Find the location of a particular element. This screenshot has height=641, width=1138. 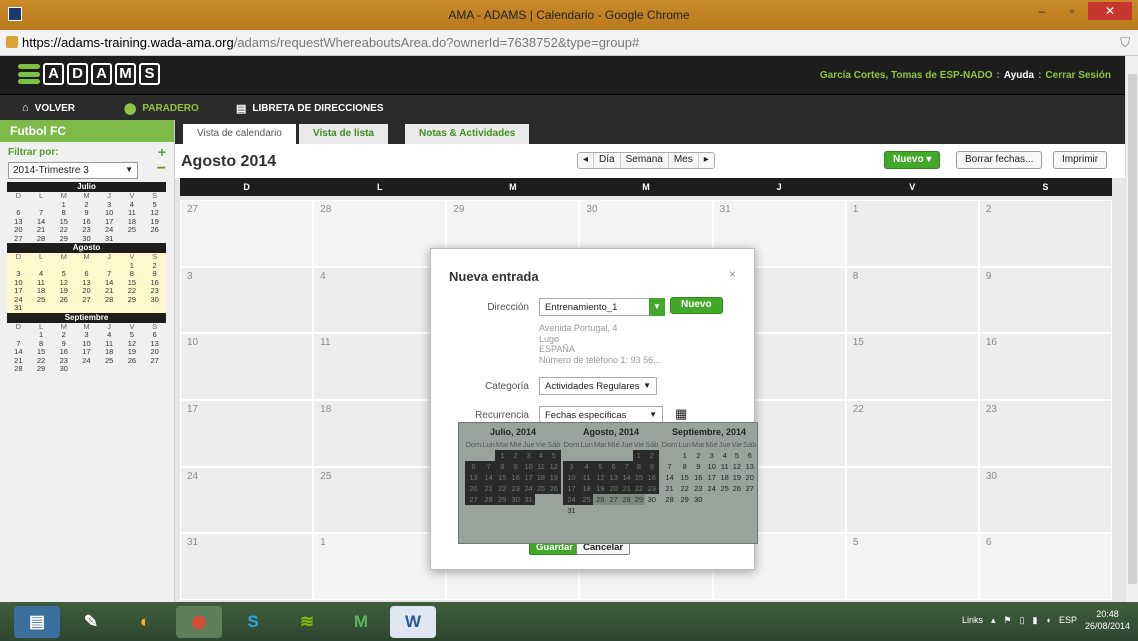

flag-icon: ⚑ is located at coordinates (1008, 620).